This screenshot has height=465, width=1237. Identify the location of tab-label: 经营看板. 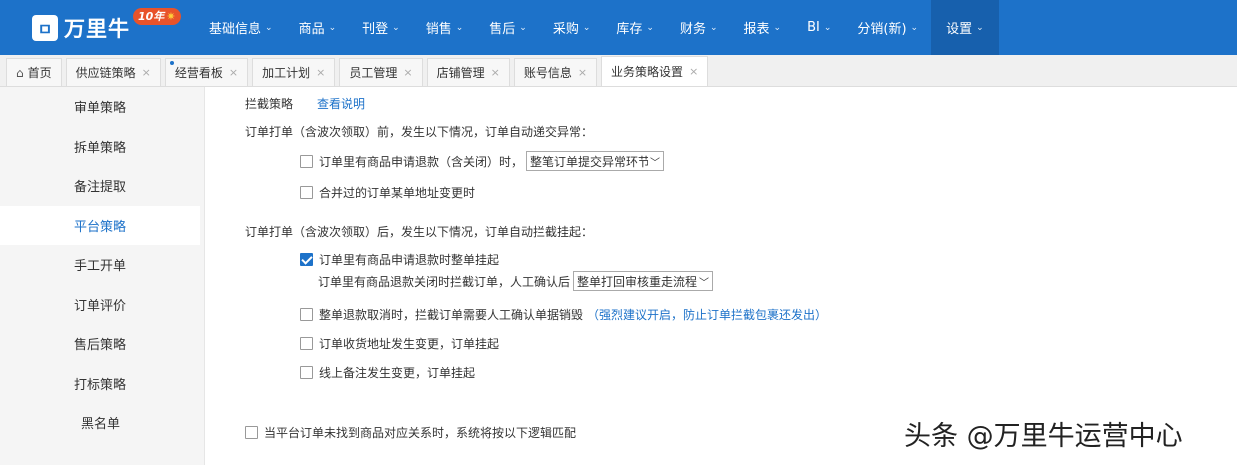
(198, 73).